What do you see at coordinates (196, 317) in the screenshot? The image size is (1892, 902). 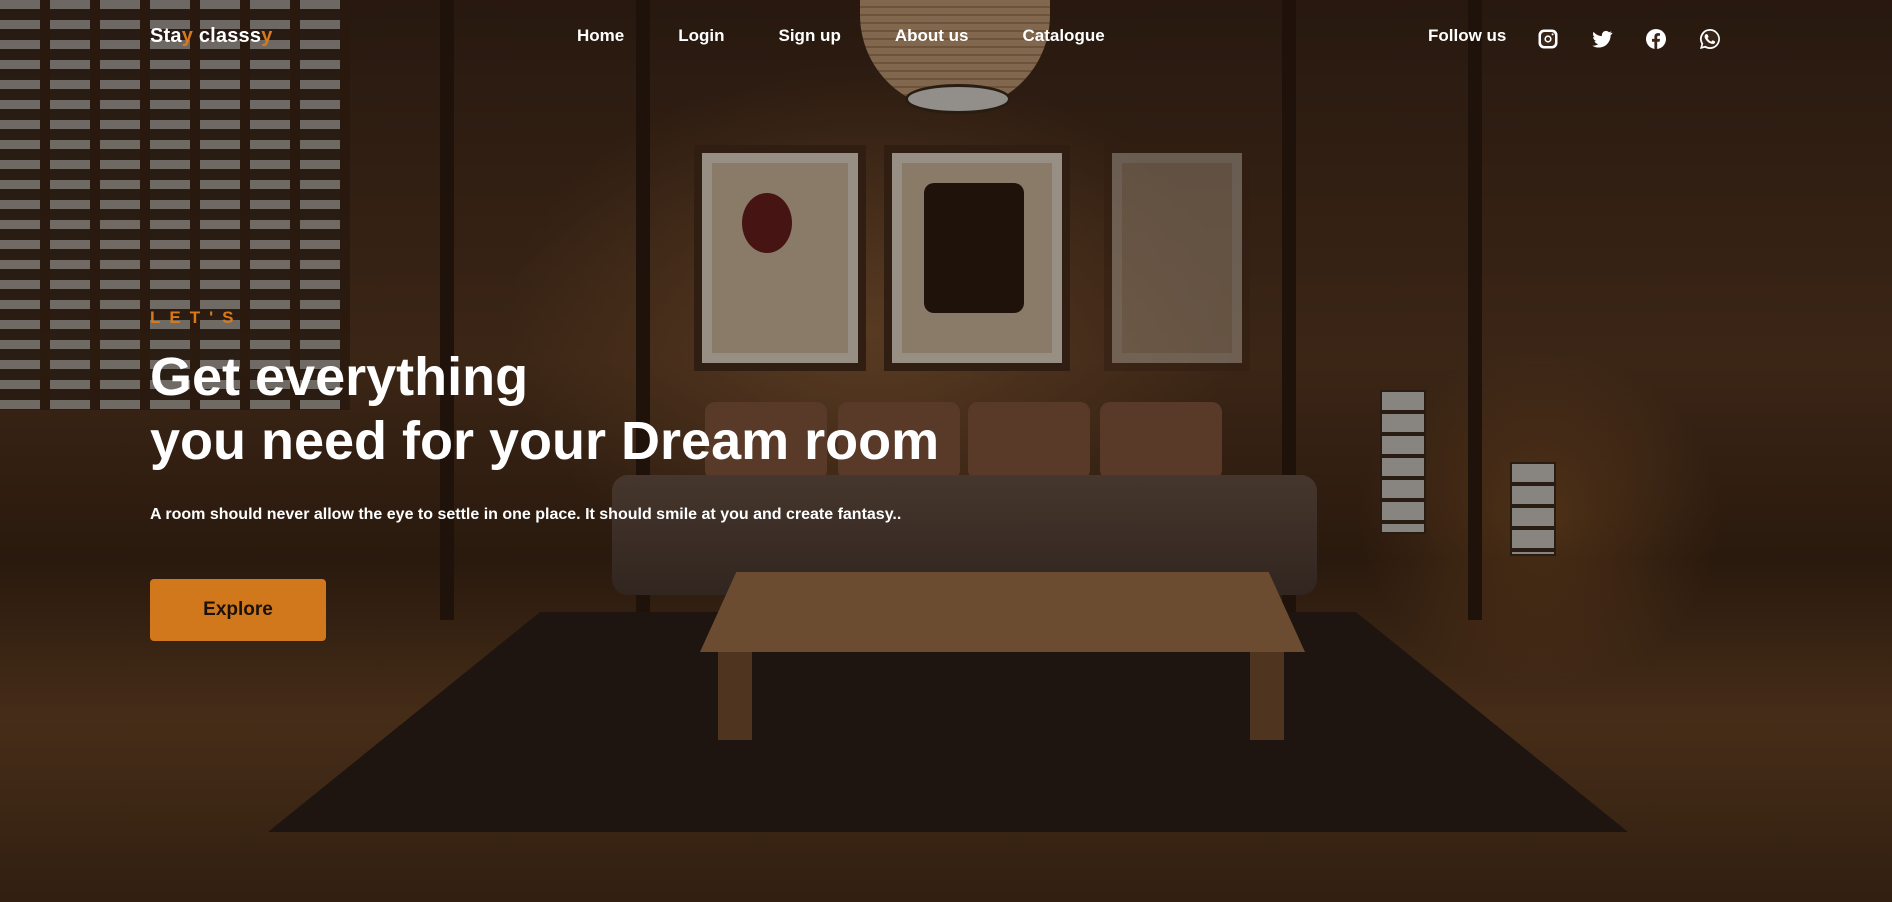 I see `hero-kicker: LET'S` at bounding box center [196, 317].